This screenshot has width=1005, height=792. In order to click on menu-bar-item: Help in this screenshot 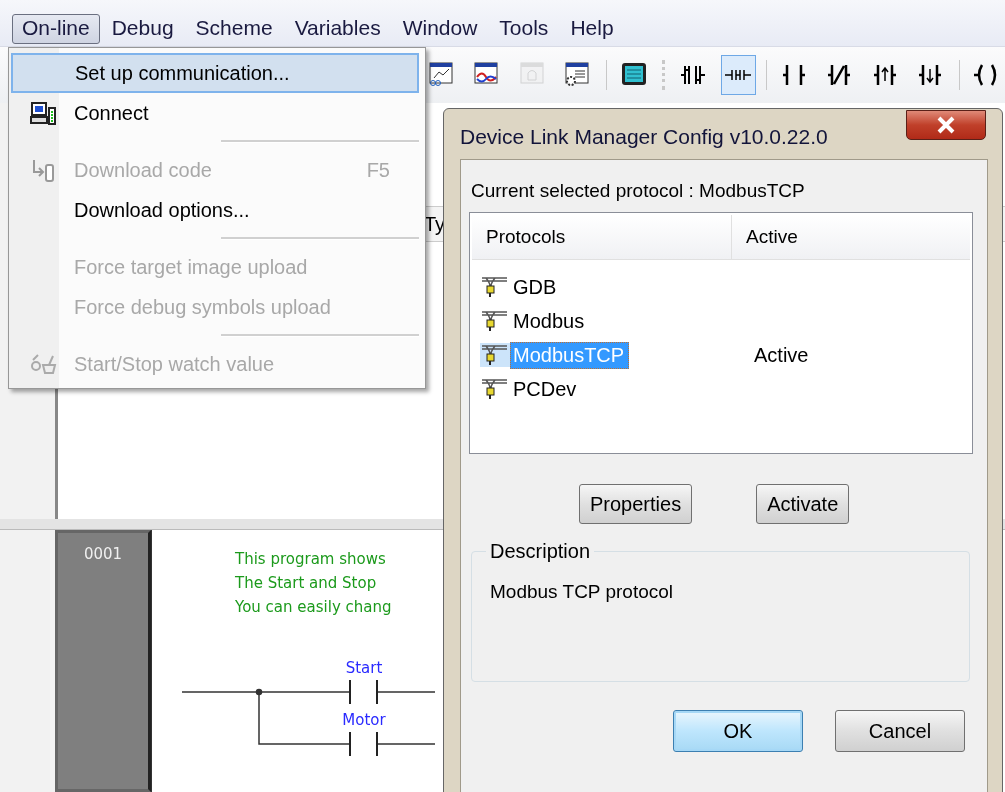, I will do `click(592, 29)`.